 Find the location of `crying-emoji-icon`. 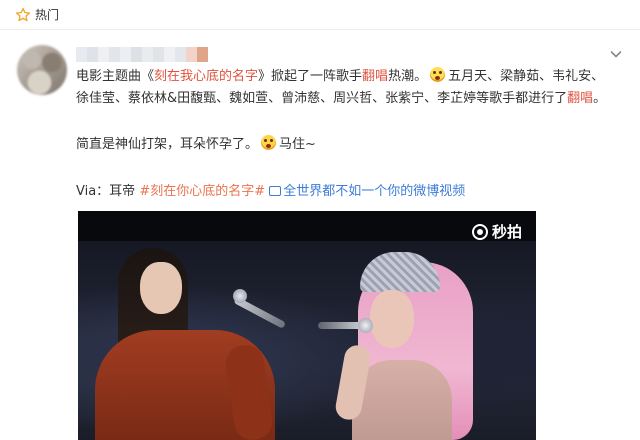

crying-emoji-icon is located at coordinates (269, 142).